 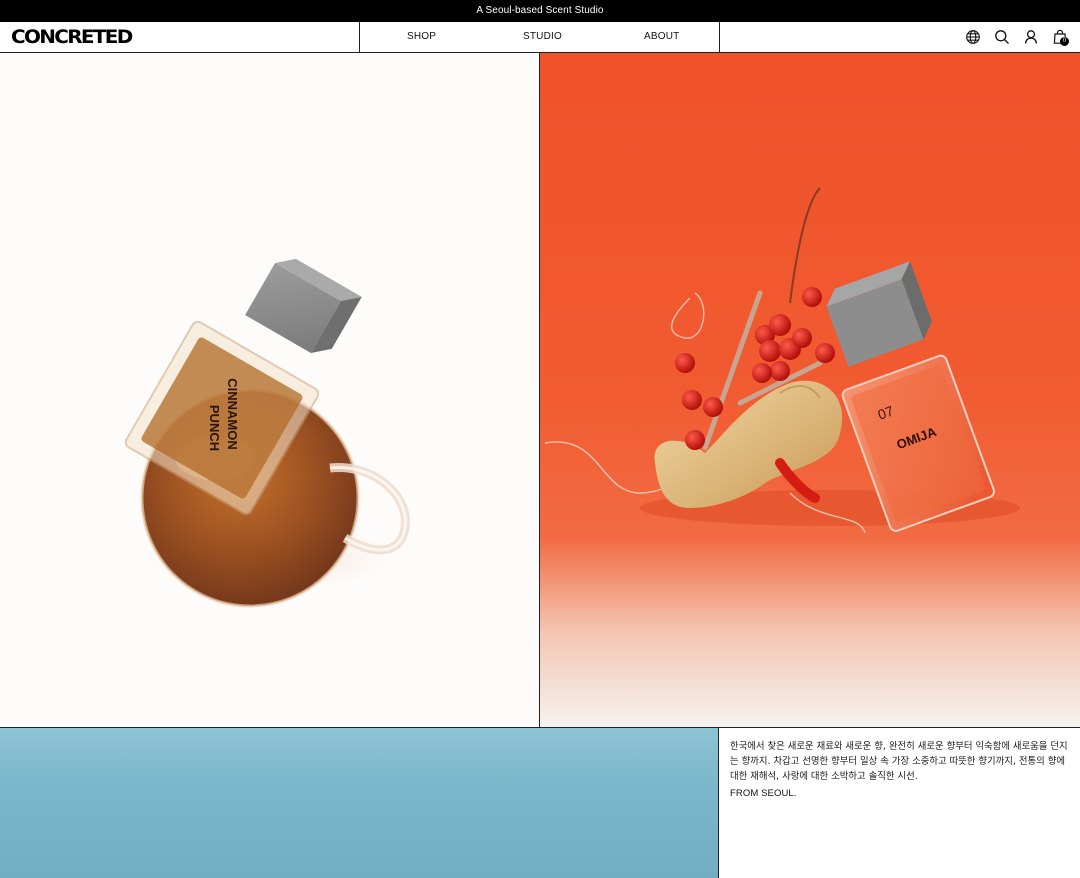 What do you see at coordinates (72, 37) in the screenshot?
I see `brand-logo: CONCRETED` at bounding box center [72, 37].